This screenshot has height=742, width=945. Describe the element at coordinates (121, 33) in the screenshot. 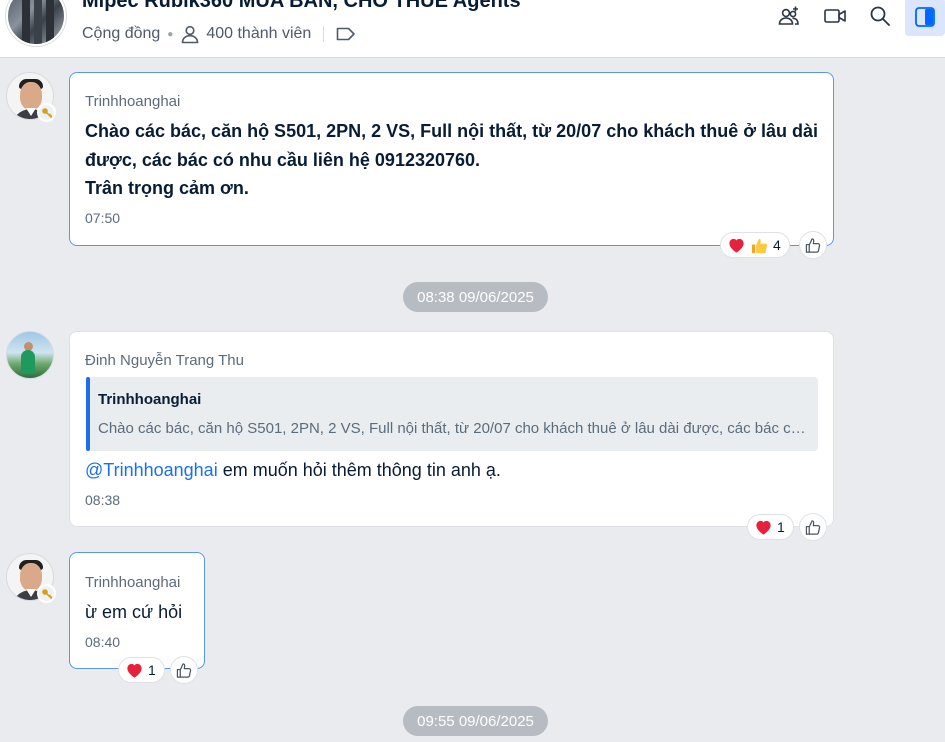

I see `group-type-label: Cộng đồng` at that location.